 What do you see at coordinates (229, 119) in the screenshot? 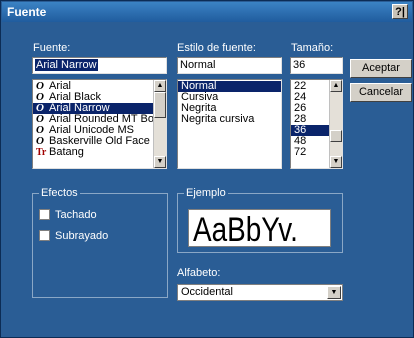
I see `style-list-item: Negrita cursiva` at bounding box center [229, 119].